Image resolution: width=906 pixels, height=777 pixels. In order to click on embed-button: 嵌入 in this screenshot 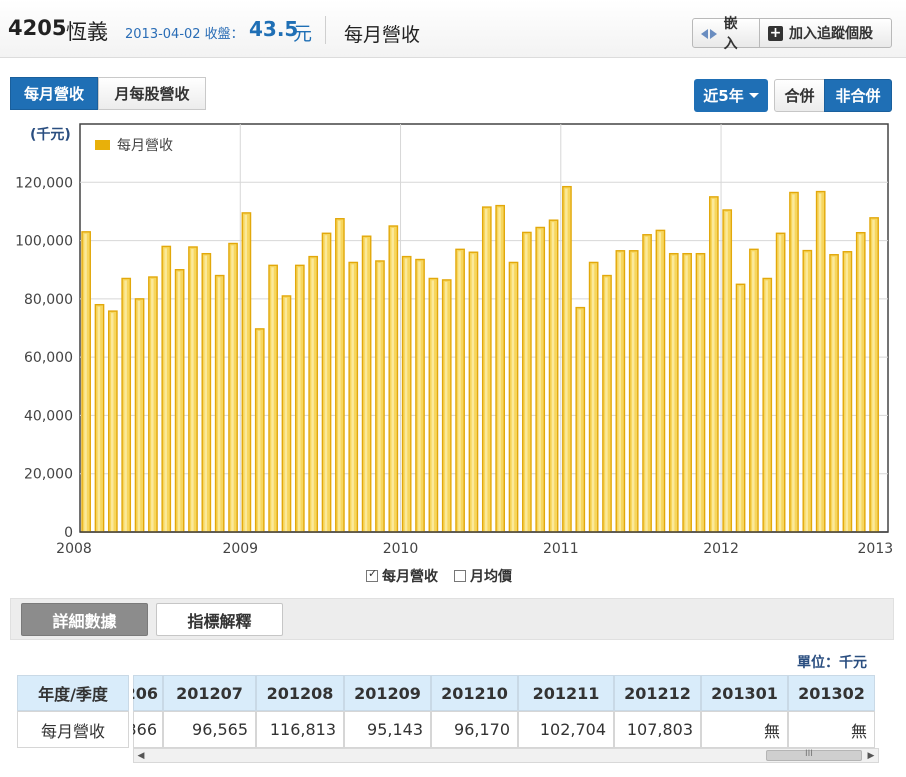, I will do `click(726, 34)`.